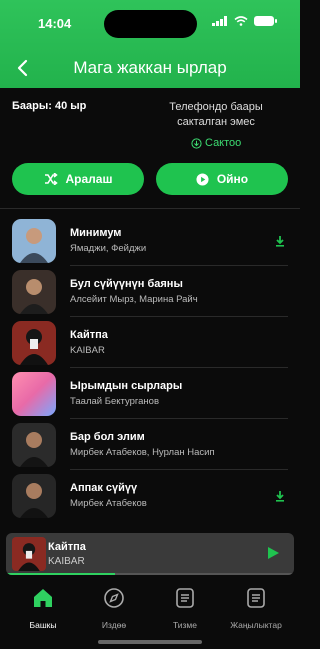 The image size is (320, 649). I want to click on shuffle-button: Аралаш, so click(78, 179).